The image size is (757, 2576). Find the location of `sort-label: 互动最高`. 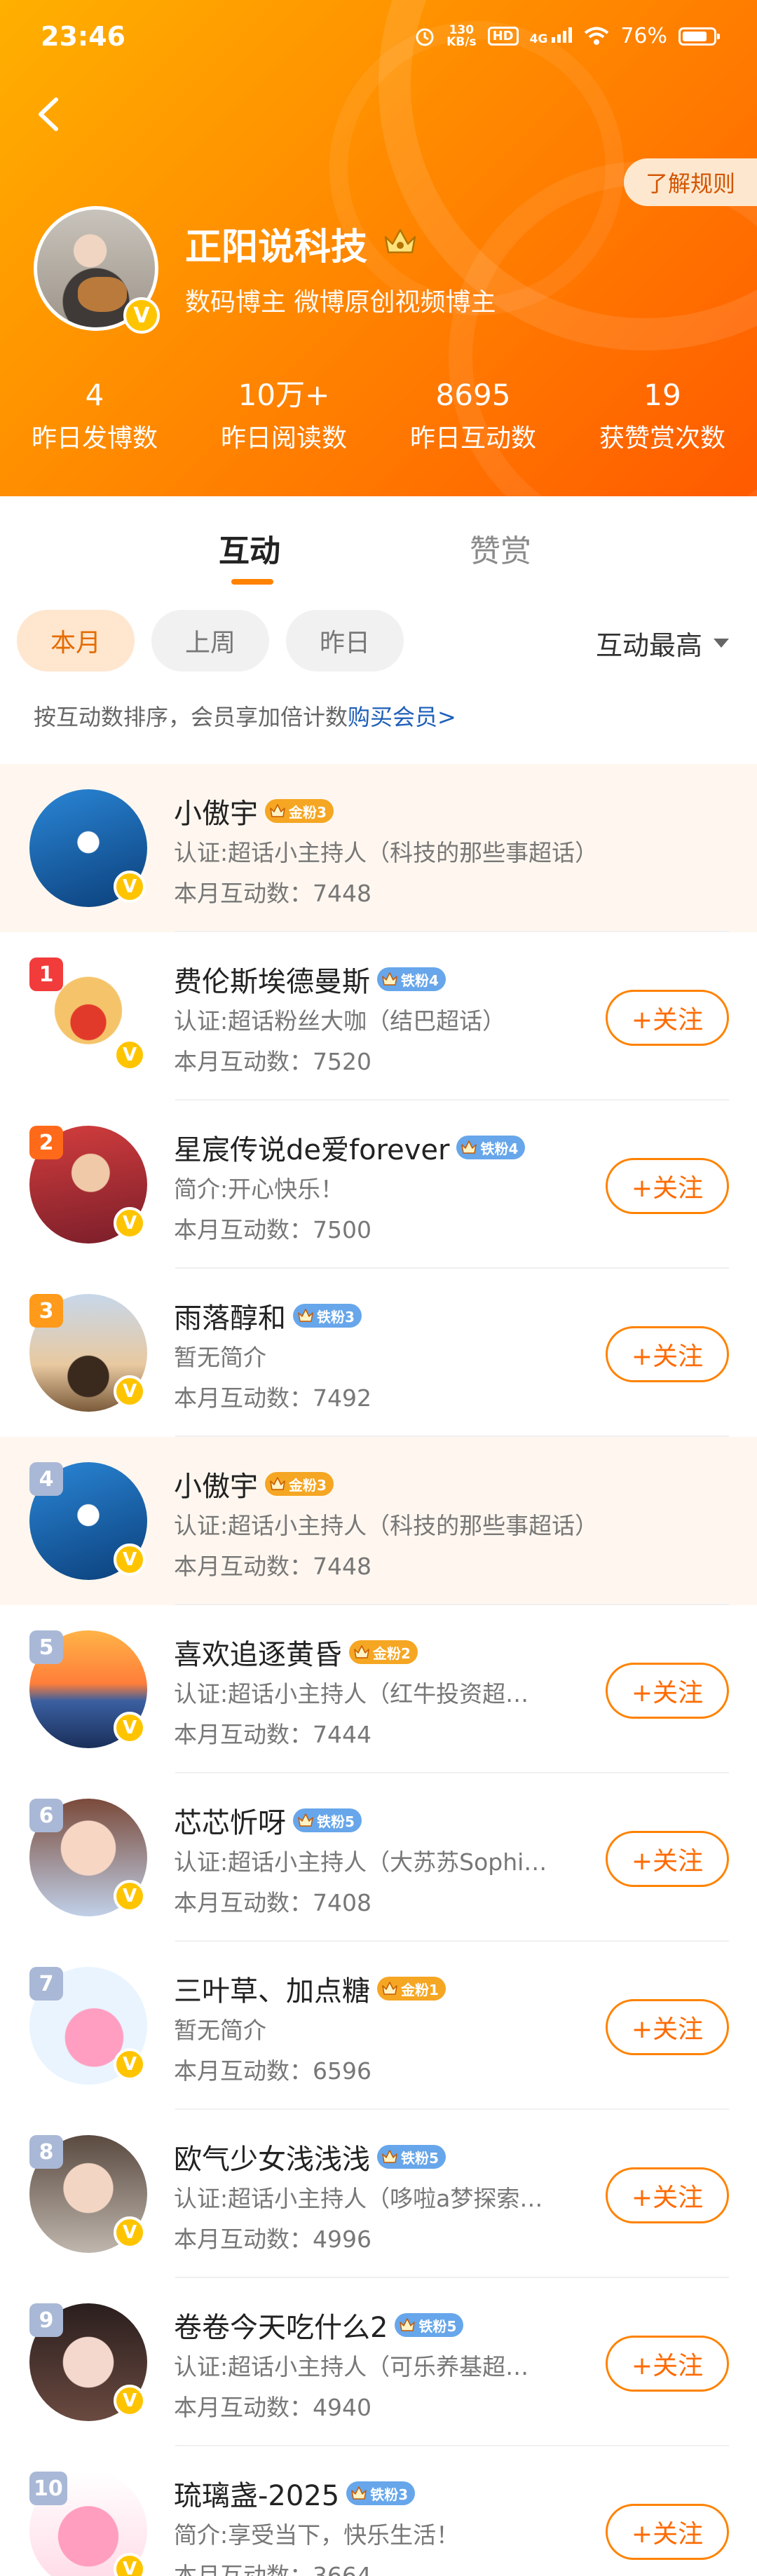

sort-label: 互动最高 is located at coordinates (648, 645).